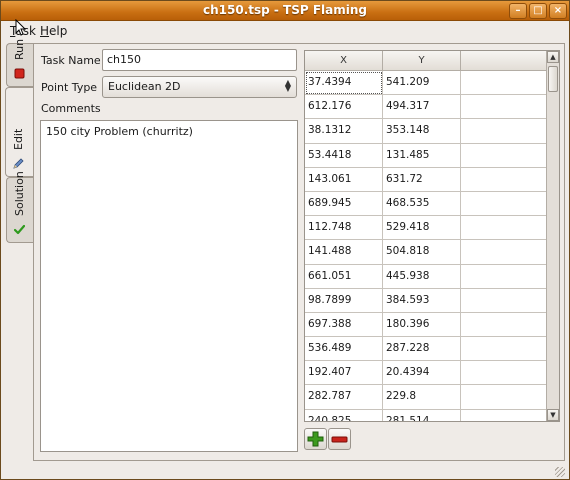  What do you see at coordinates (422, 179) in the screenshot?
I see `cell-y: 631.72` at bounding box center [422, 179].